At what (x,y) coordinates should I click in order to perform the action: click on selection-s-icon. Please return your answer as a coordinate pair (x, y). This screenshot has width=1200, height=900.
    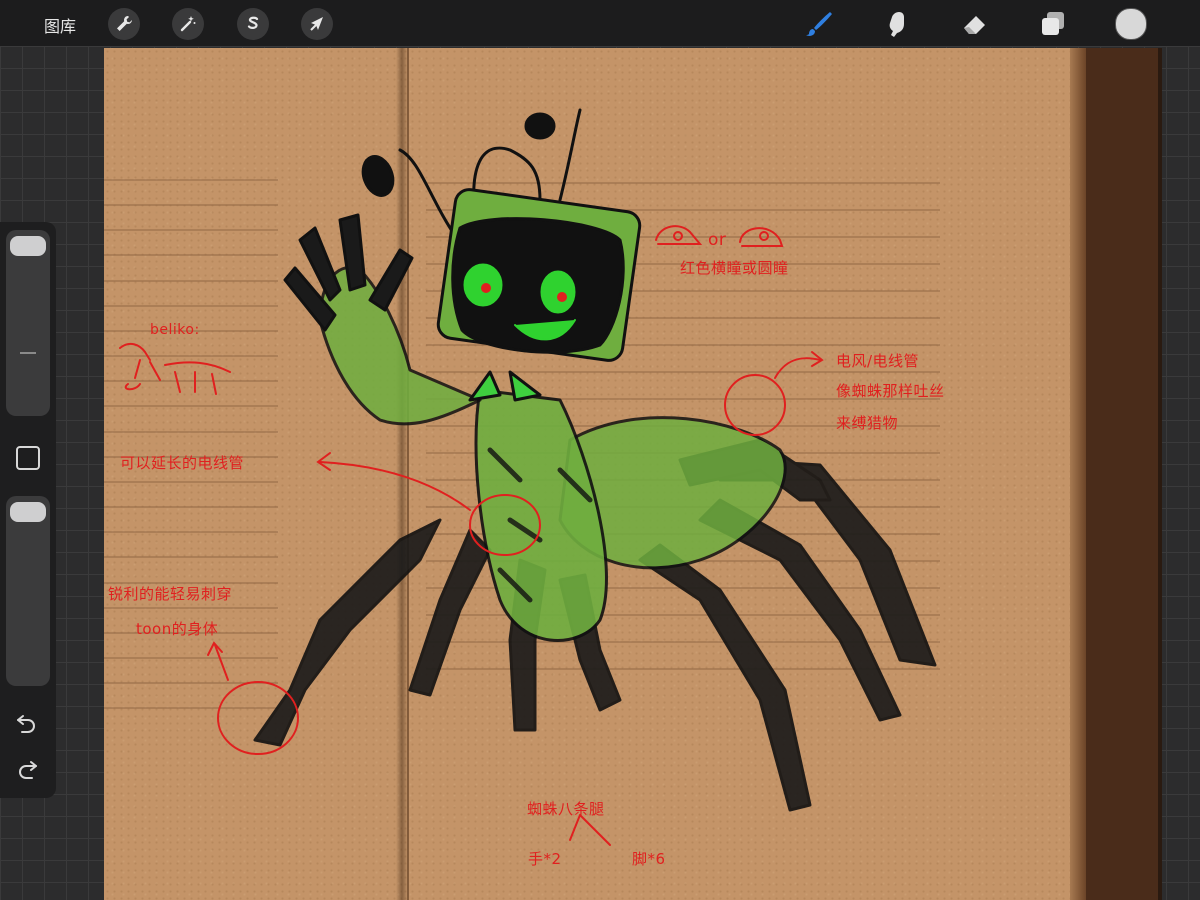
    Looking at the image, I should click on (253, 22).